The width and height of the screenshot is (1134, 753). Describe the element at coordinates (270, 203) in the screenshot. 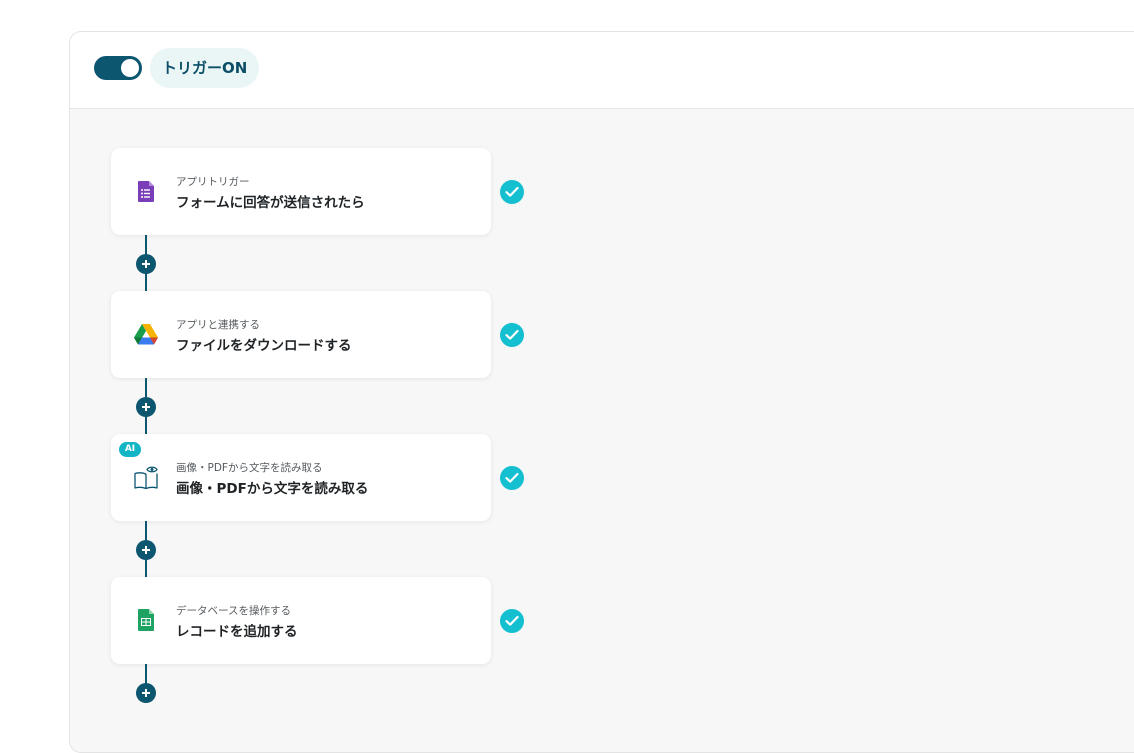

I see `step-title: フォームに回答が送信されたら` at that location.